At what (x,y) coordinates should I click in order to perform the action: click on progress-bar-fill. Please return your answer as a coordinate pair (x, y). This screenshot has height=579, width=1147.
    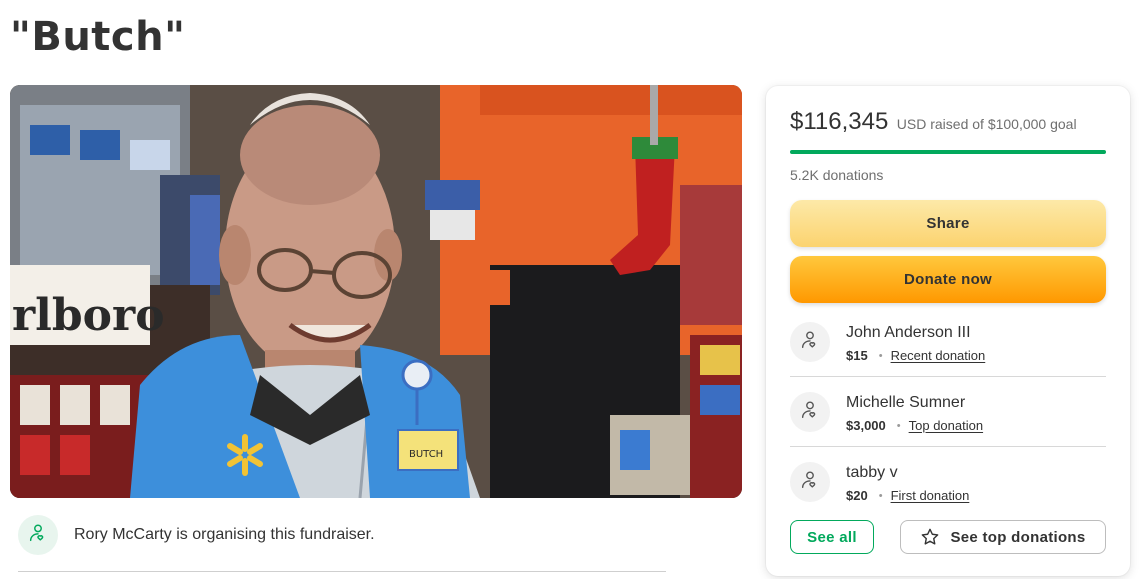
    Looking at the image, I should click on (948, 152).